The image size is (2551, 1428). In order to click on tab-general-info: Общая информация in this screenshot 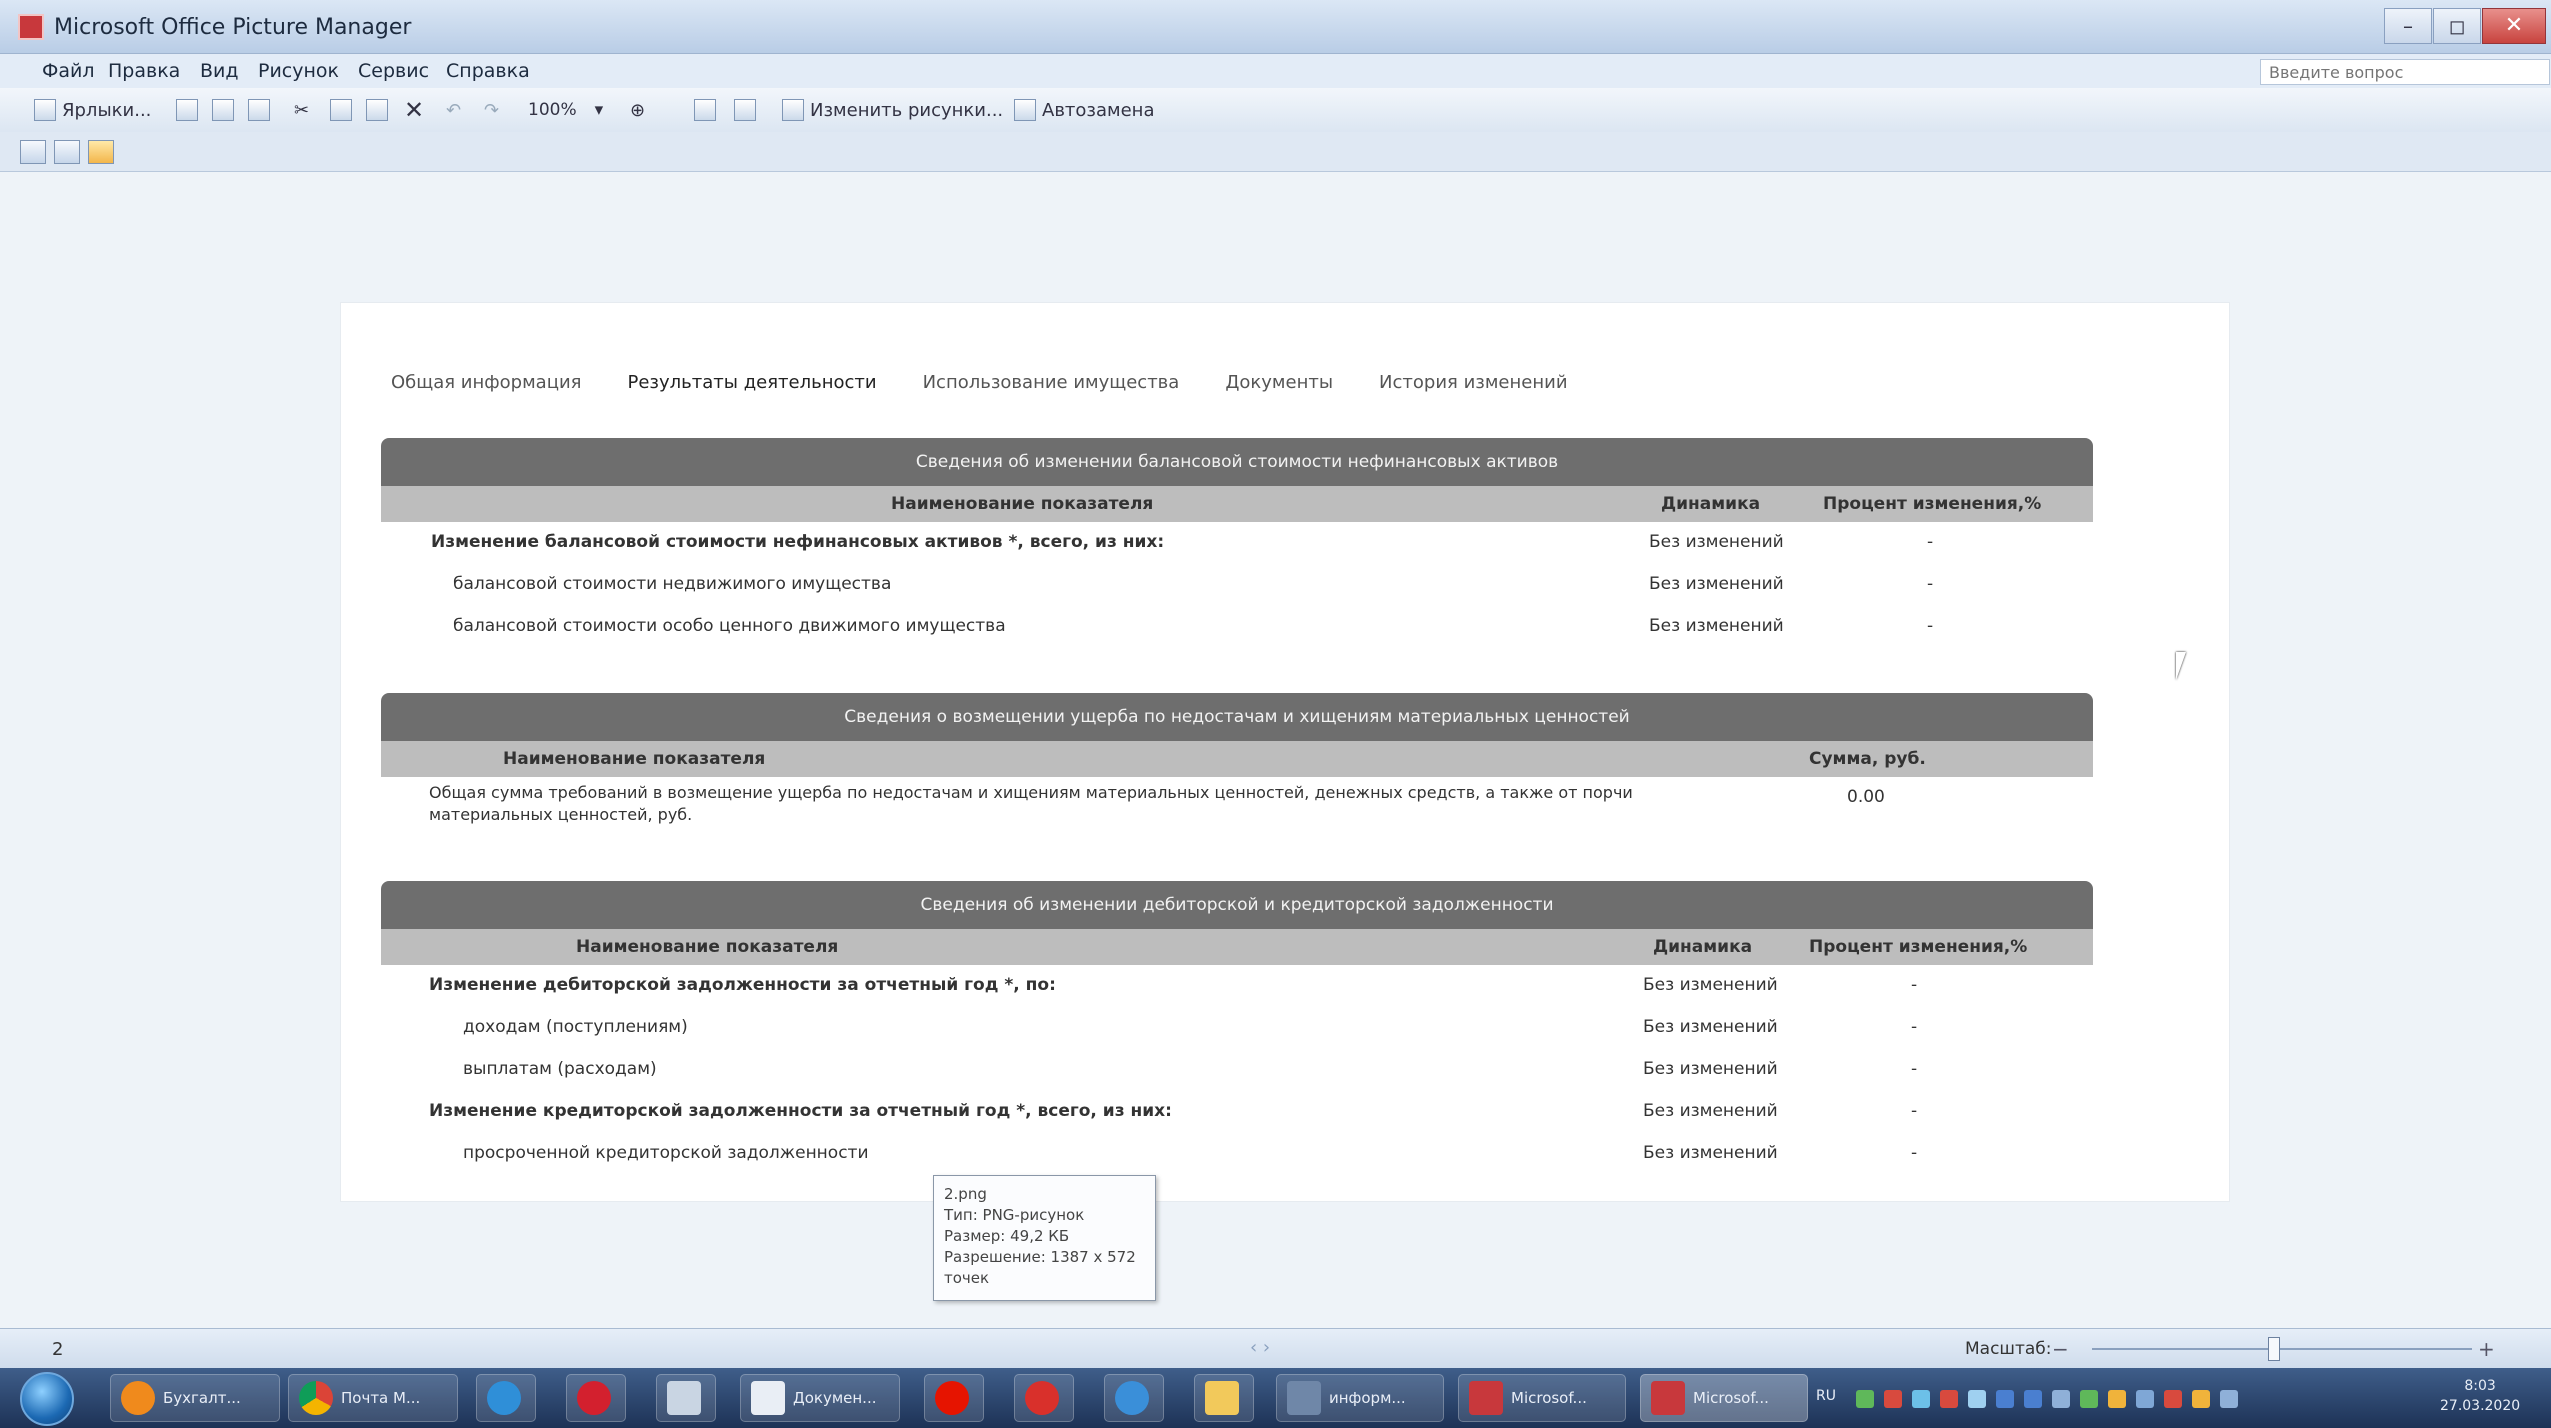, I will do `click(486, 382)`.